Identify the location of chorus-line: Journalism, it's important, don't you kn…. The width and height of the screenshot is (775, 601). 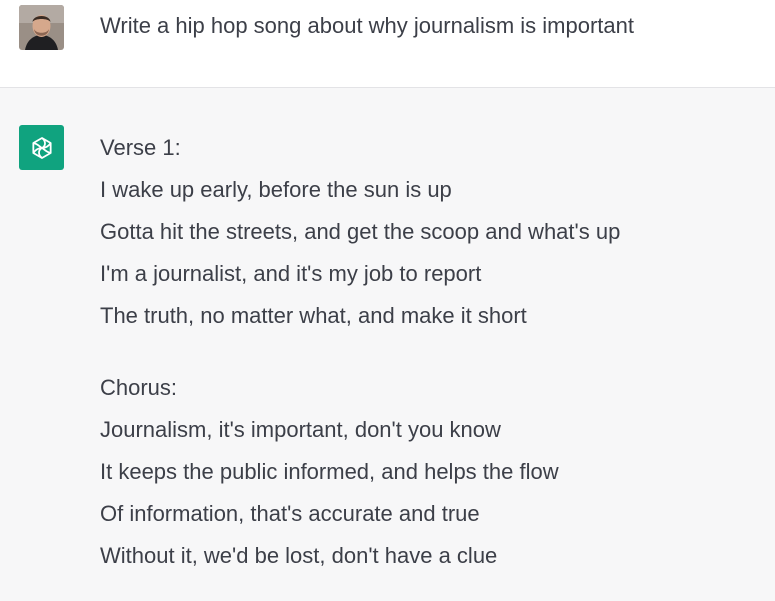
(300, 429).